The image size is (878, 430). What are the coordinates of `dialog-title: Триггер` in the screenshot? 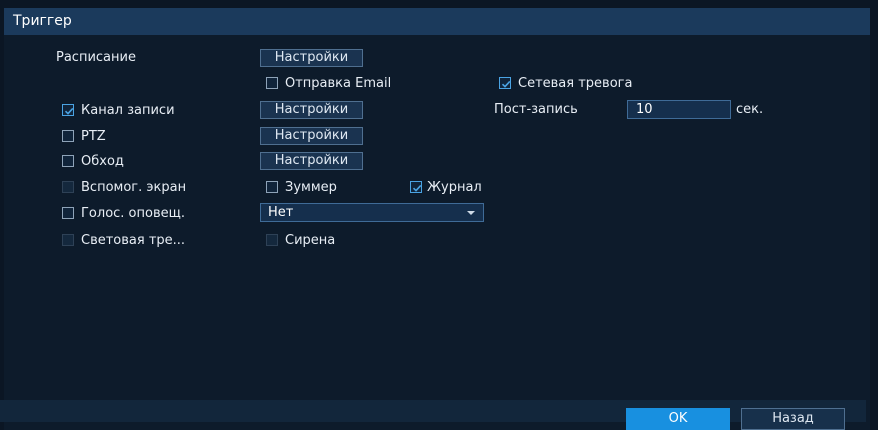 It's located at (437, 21).